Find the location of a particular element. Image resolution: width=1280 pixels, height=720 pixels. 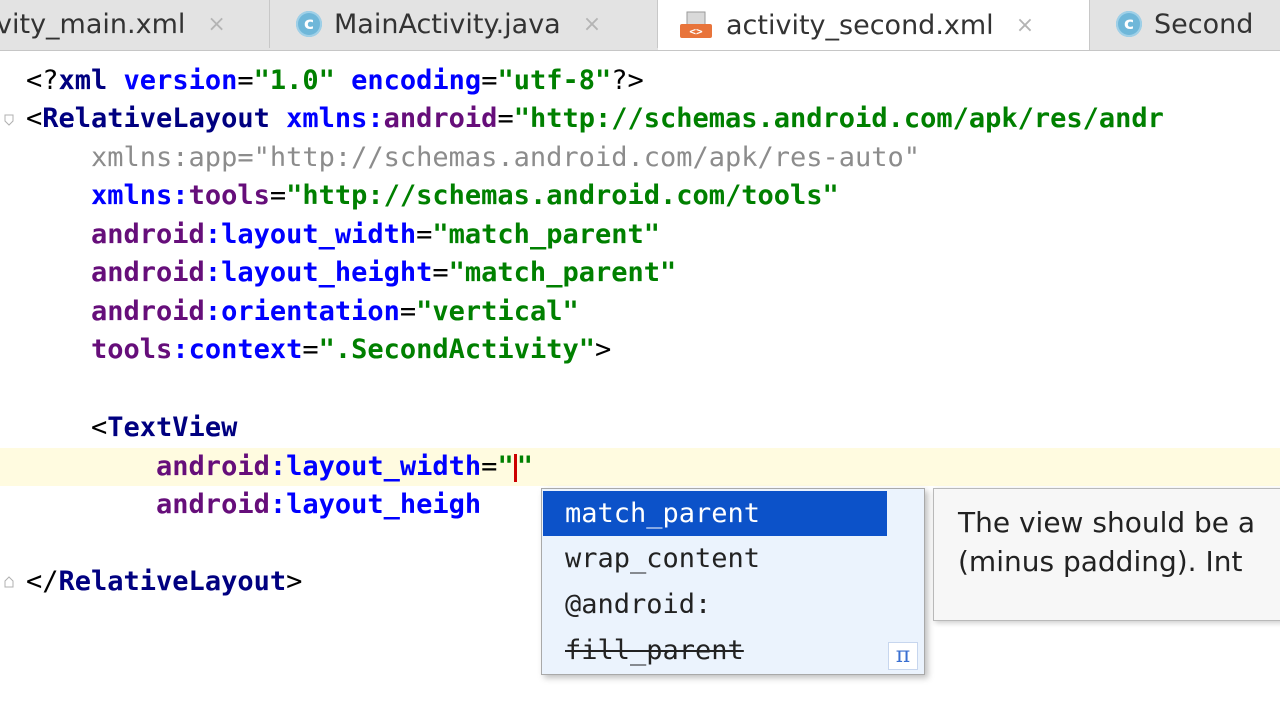

tab-activity-second-xml: <> activity_second.xml × is located at coordinates (874, 25).